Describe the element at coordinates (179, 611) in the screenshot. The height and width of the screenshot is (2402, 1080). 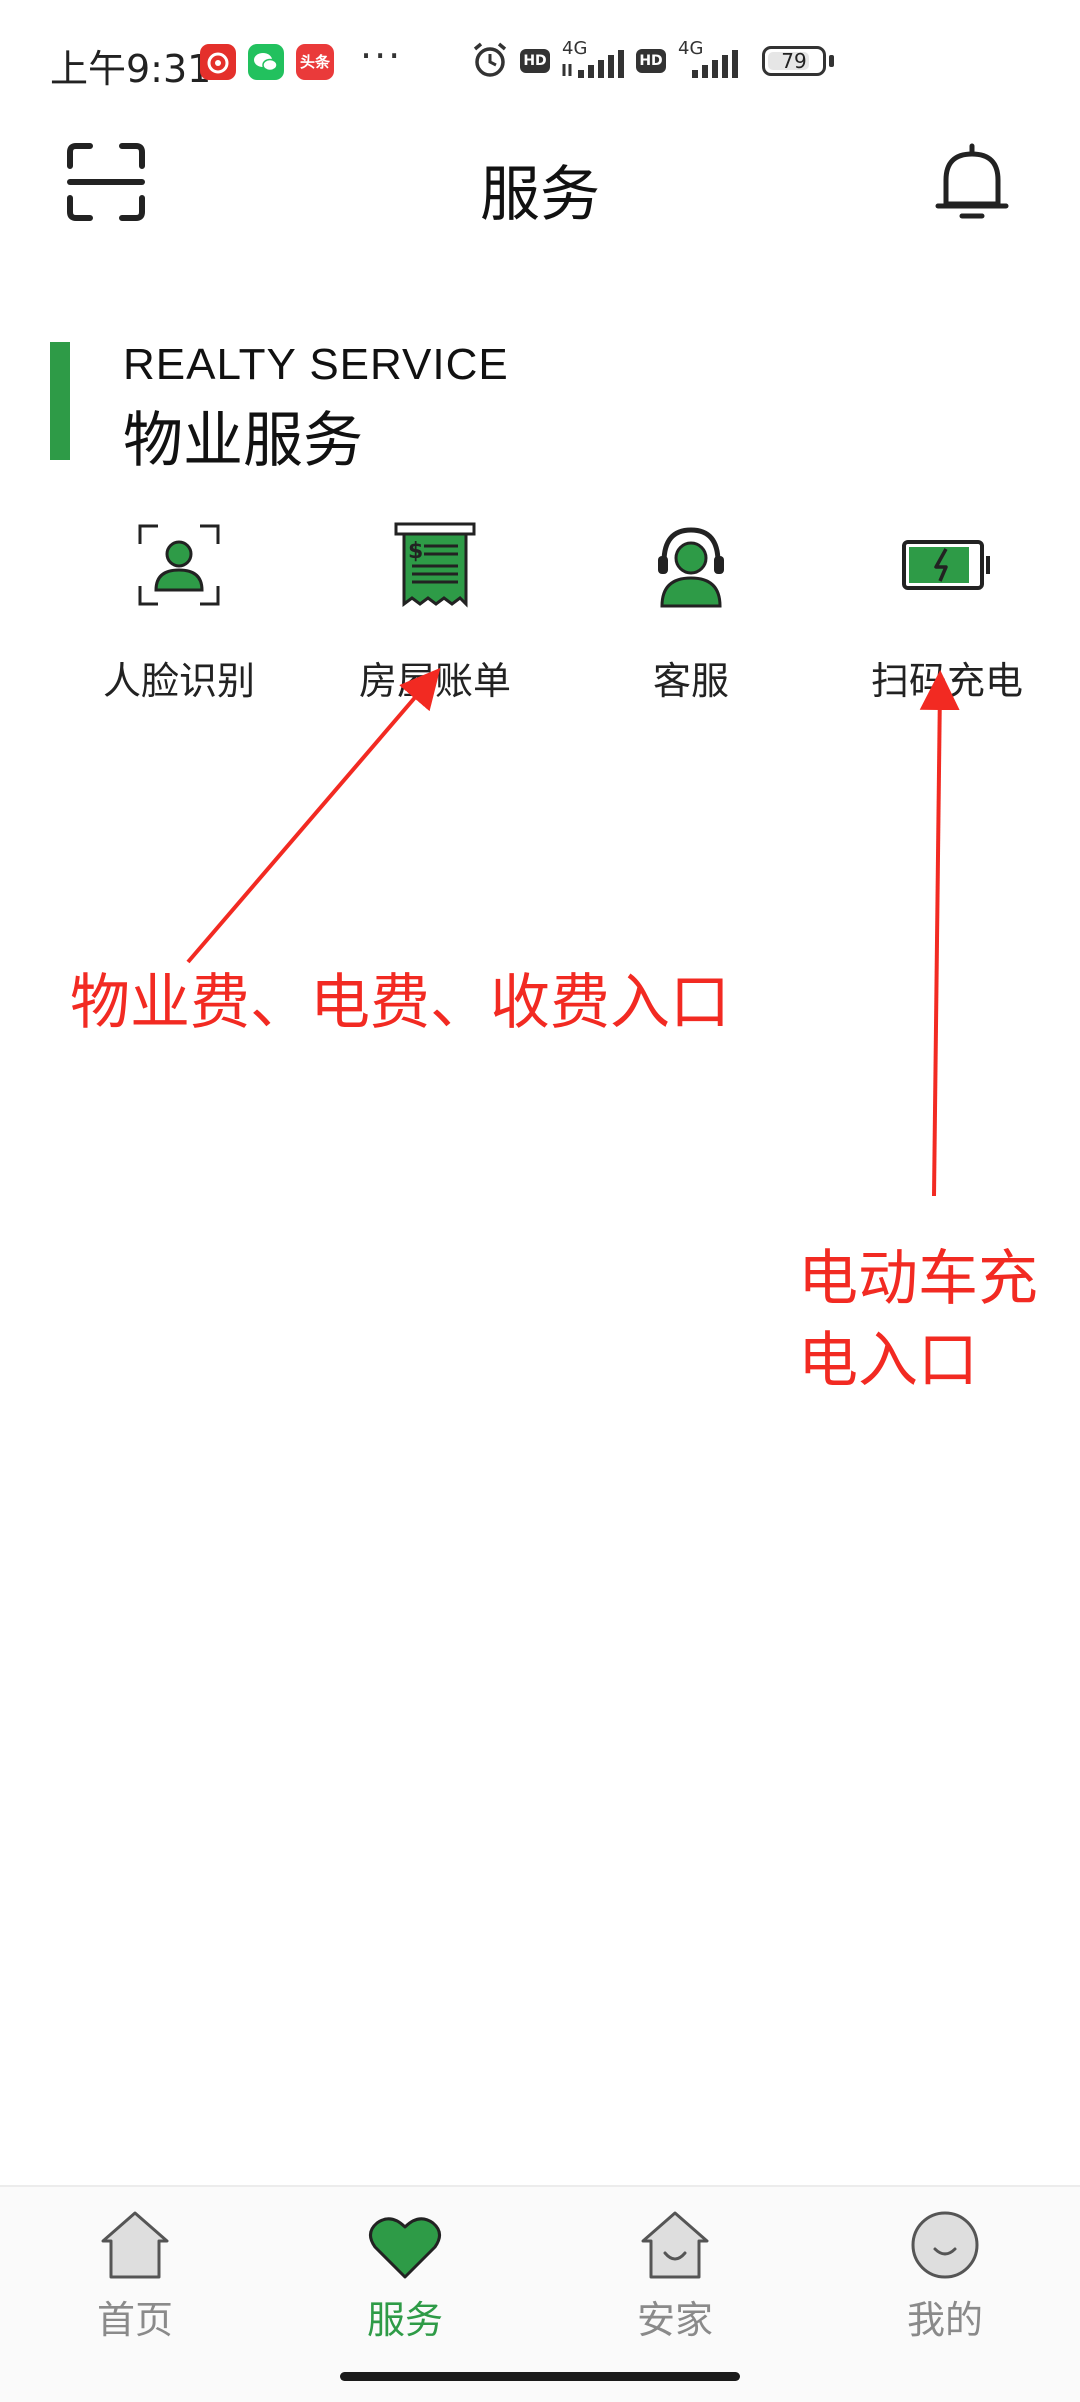
I see `service-face-recognition: 人脸识别` at that location.